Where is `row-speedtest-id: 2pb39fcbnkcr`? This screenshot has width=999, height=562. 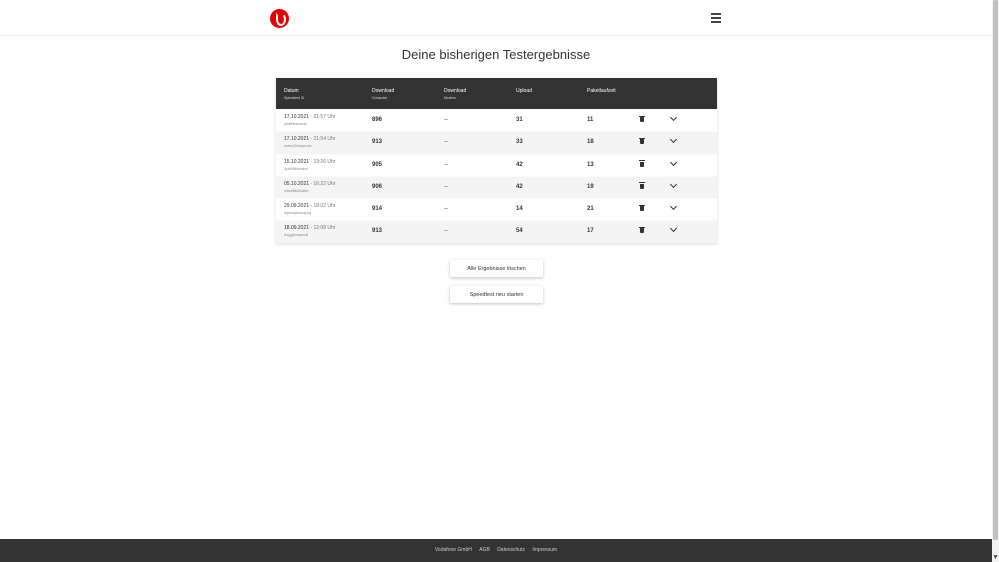
row-speedtest-id: 2pb39fcbnkcr is located at coordinates (296, 168).